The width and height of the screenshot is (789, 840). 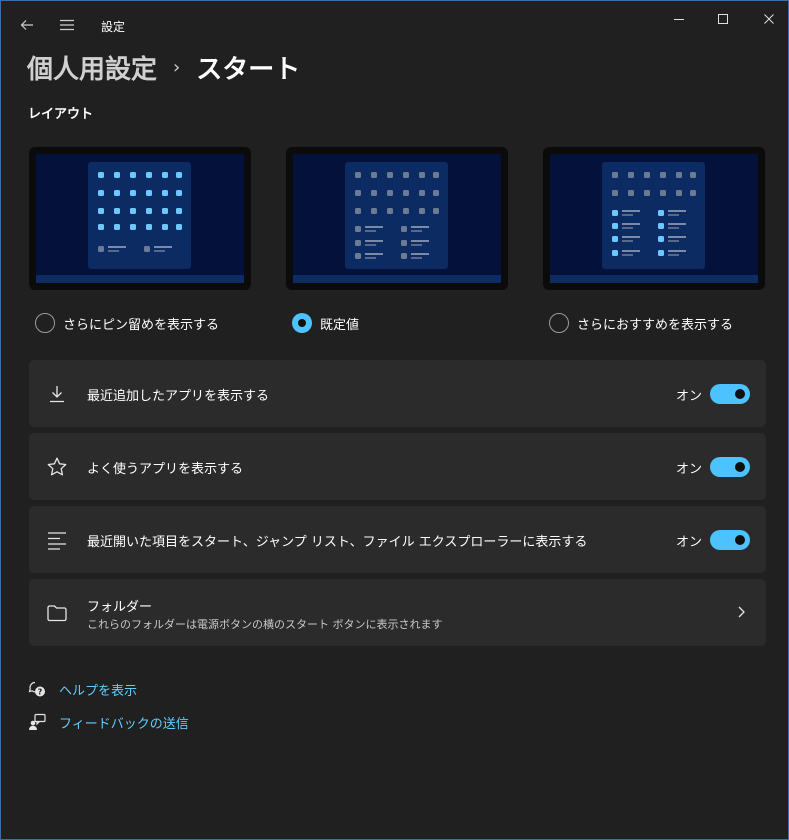 What do you see at coordinates (37, 722) in the screenshot?
I see `feedback-icon` at bounding box center [37, 722].